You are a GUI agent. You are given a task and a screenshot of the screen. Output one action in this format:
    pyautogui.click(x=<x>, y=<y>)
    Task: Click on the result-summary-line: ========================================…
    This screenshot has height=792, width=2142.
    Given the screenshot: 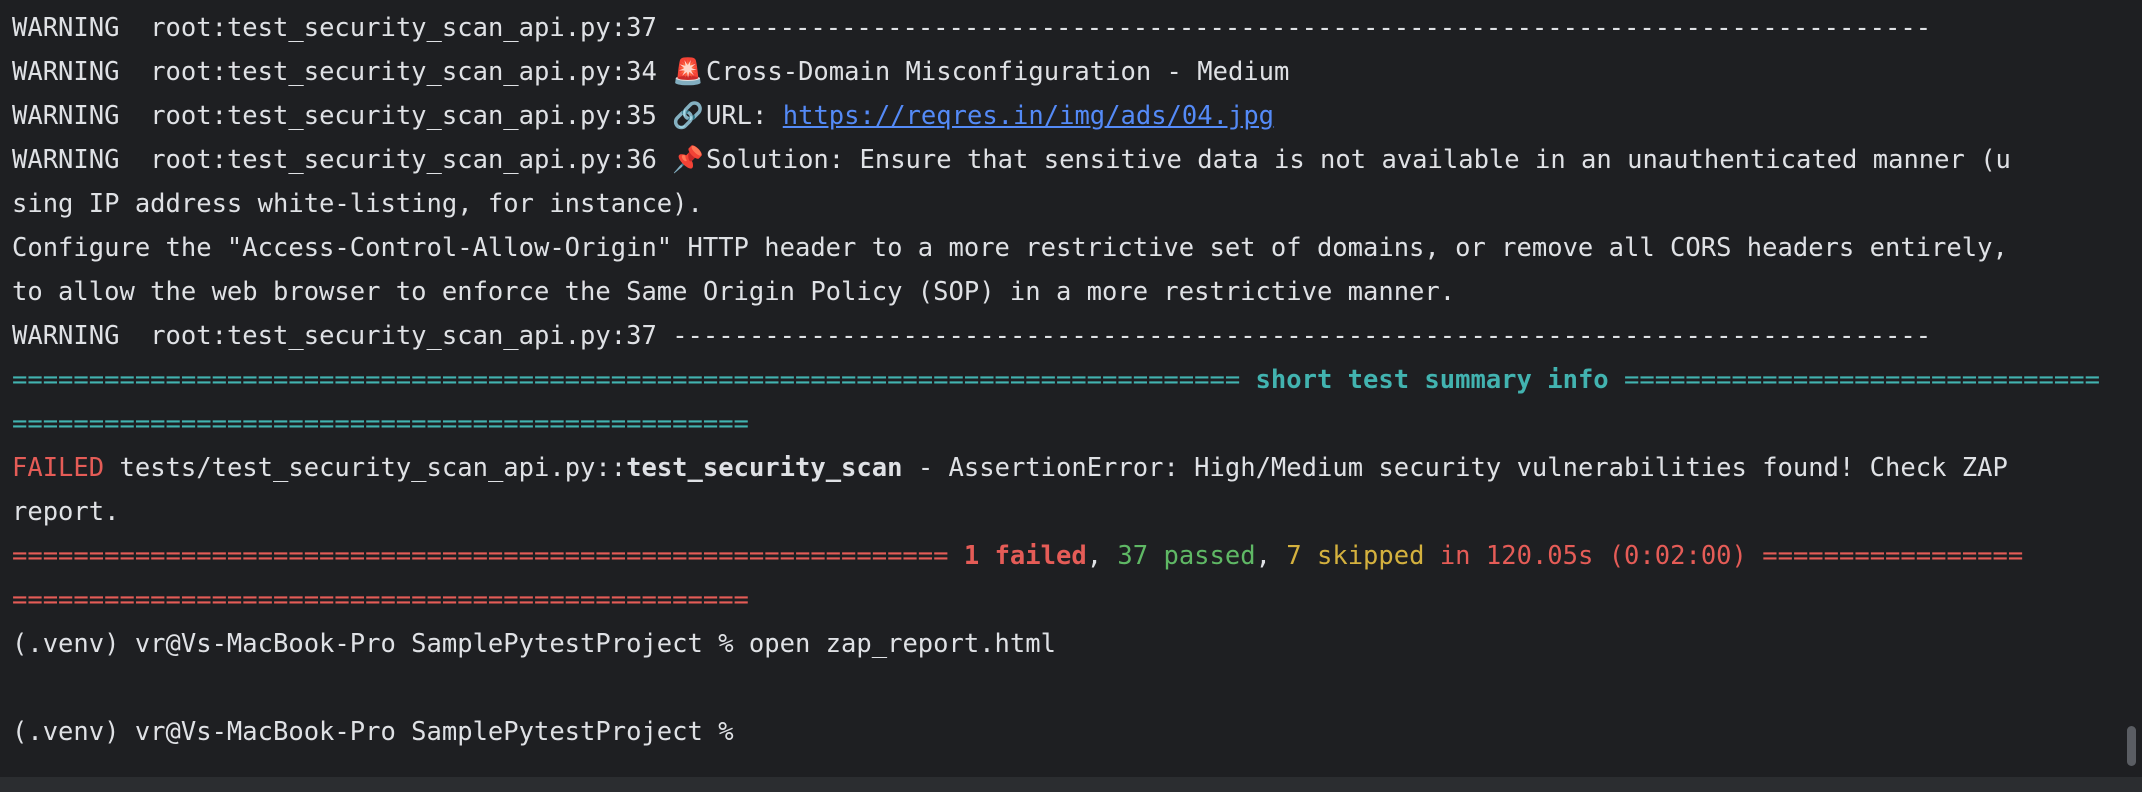 What is the action you would take?
    pyautogui.click(x=1077, y=556)
    